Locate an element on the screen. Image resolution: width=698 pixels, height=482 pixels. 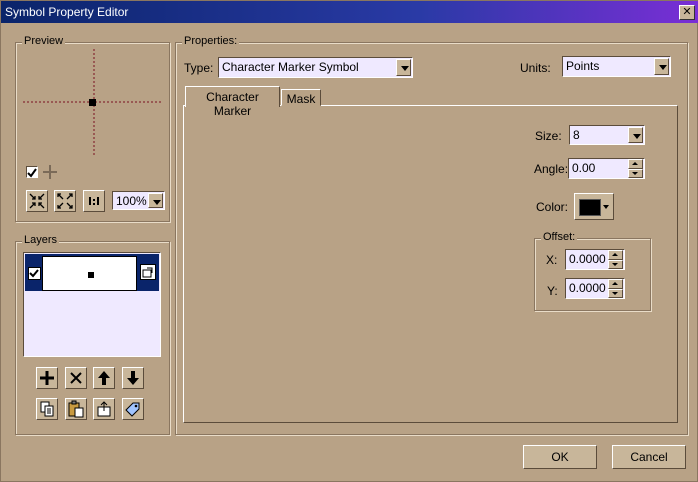
export-icon is located at coordinates (104, 409).